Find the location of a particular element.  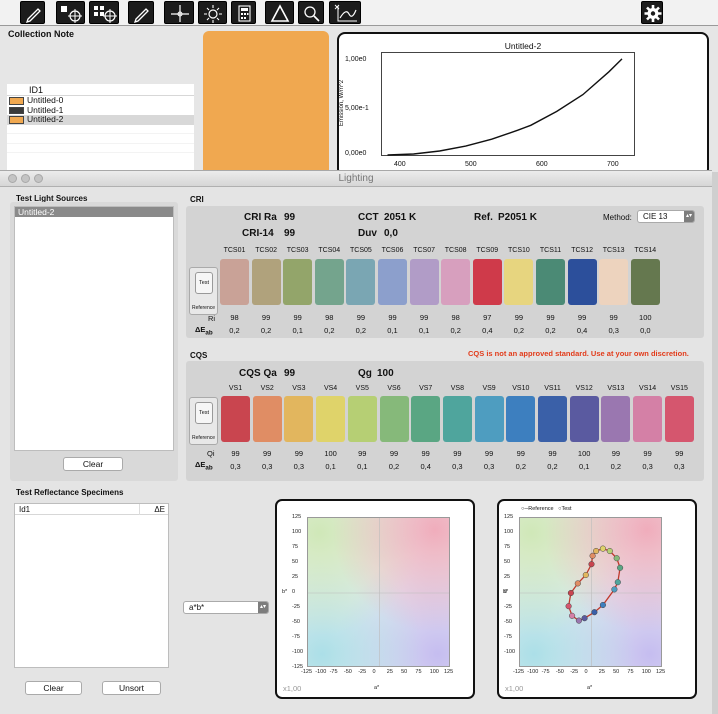

gear-icon is located at coordinates (652, 12).